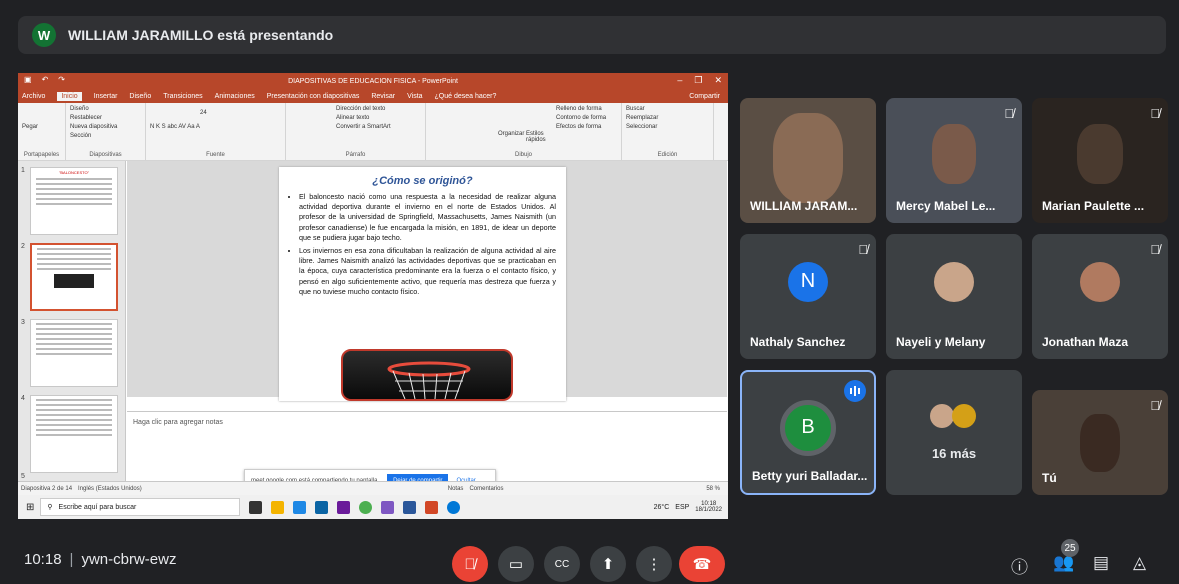  I want to click on task-view-icon, so click(256, 507).